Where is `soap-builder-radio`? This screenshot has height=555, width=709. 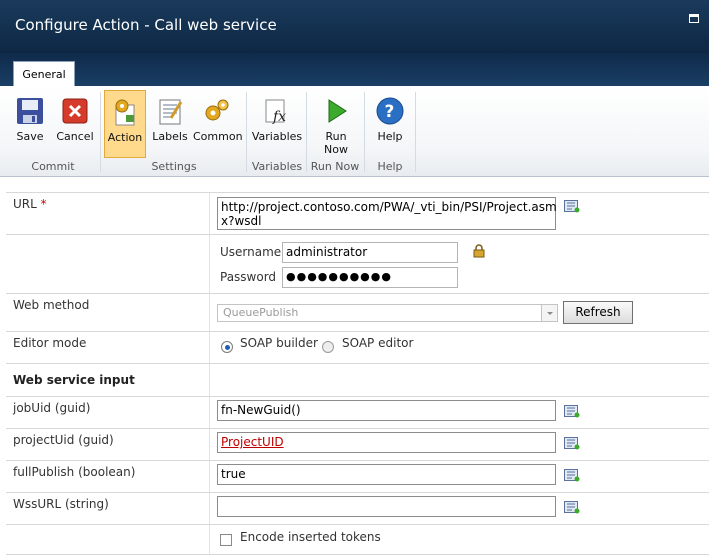
soap-builder-radio is located at coordinates (227, 347).